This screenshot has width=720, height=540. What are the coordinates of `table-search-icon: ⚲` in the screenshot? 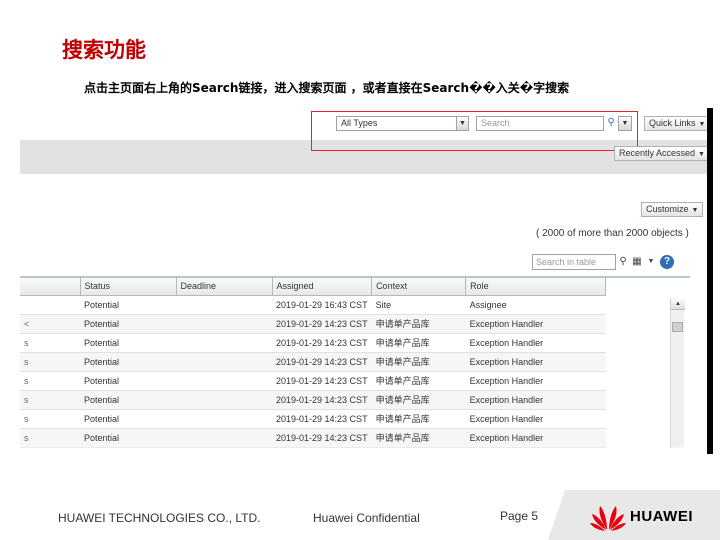 It's located at (623, 262).